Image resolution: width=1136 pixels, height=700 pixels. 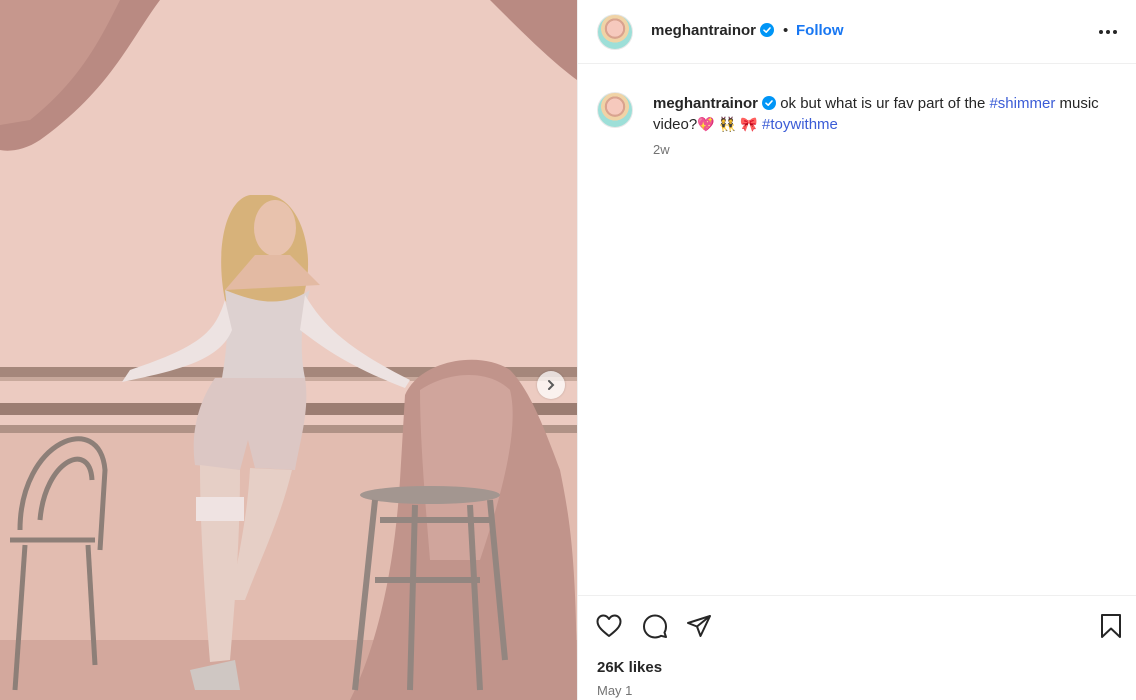 I want to click on post-date: May 1, so click(x=614, y=690).